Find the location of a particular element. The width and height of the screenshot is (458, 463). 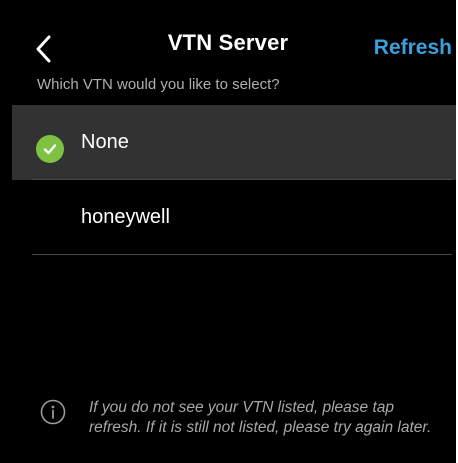

page-subtitle: Which VTN would you like to select? is located at coordinates (158, 84).